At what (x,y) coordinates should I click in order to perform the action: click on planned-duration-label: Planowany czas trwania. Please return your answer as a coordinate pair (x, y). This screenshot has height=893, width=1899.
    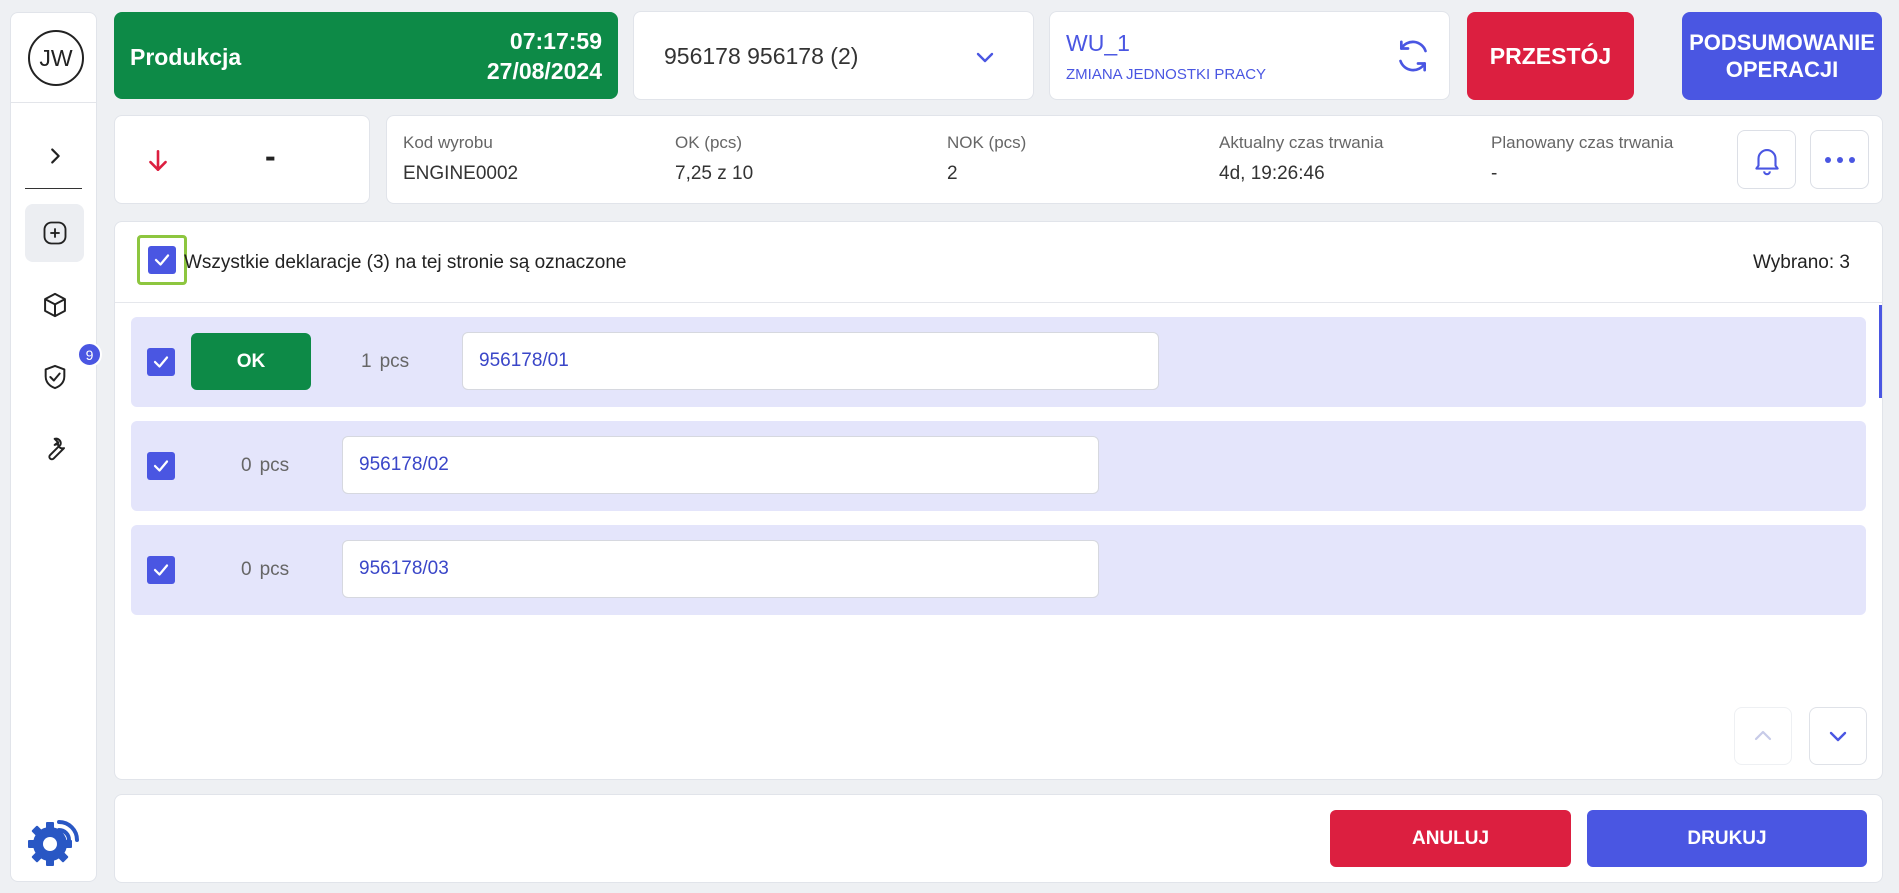
    Looking at the image, I should click on (1582, 142).